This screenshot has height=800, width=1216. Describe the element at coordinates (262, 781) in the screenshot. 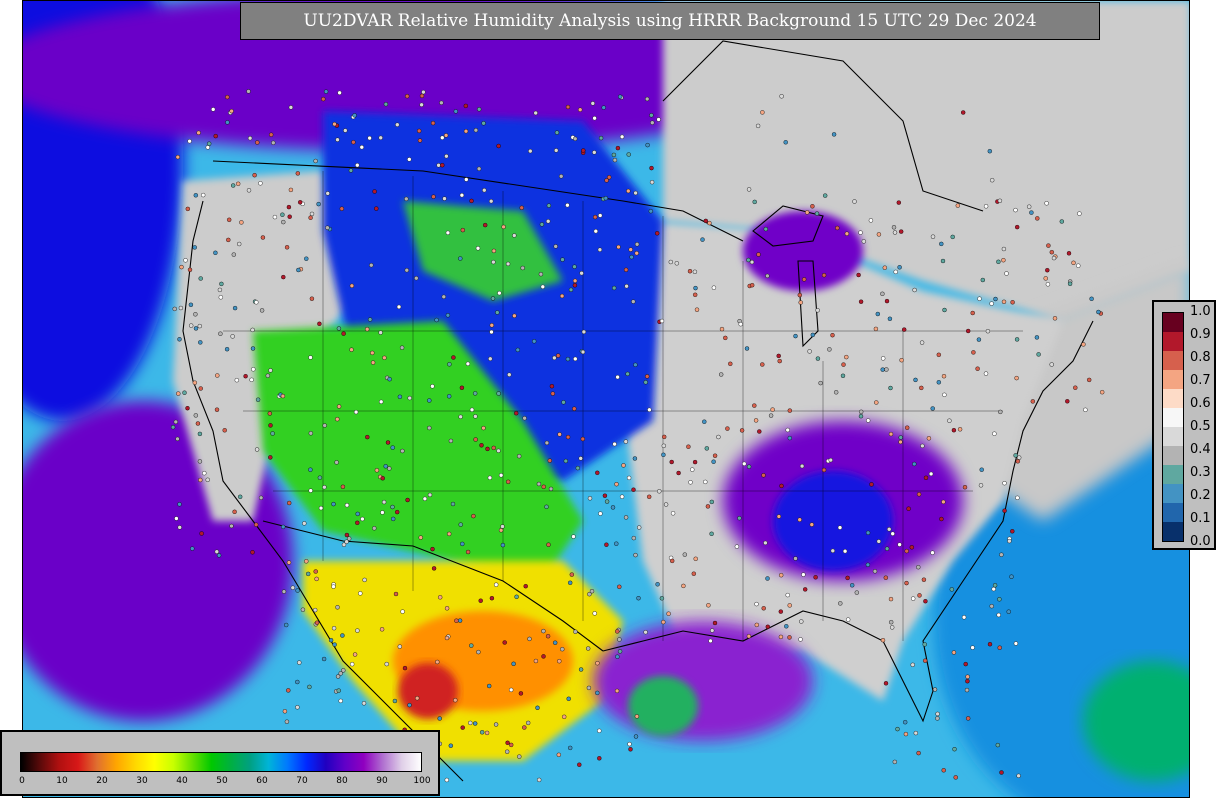

I see `rh-colorbar-tick-label: 60` at that location.